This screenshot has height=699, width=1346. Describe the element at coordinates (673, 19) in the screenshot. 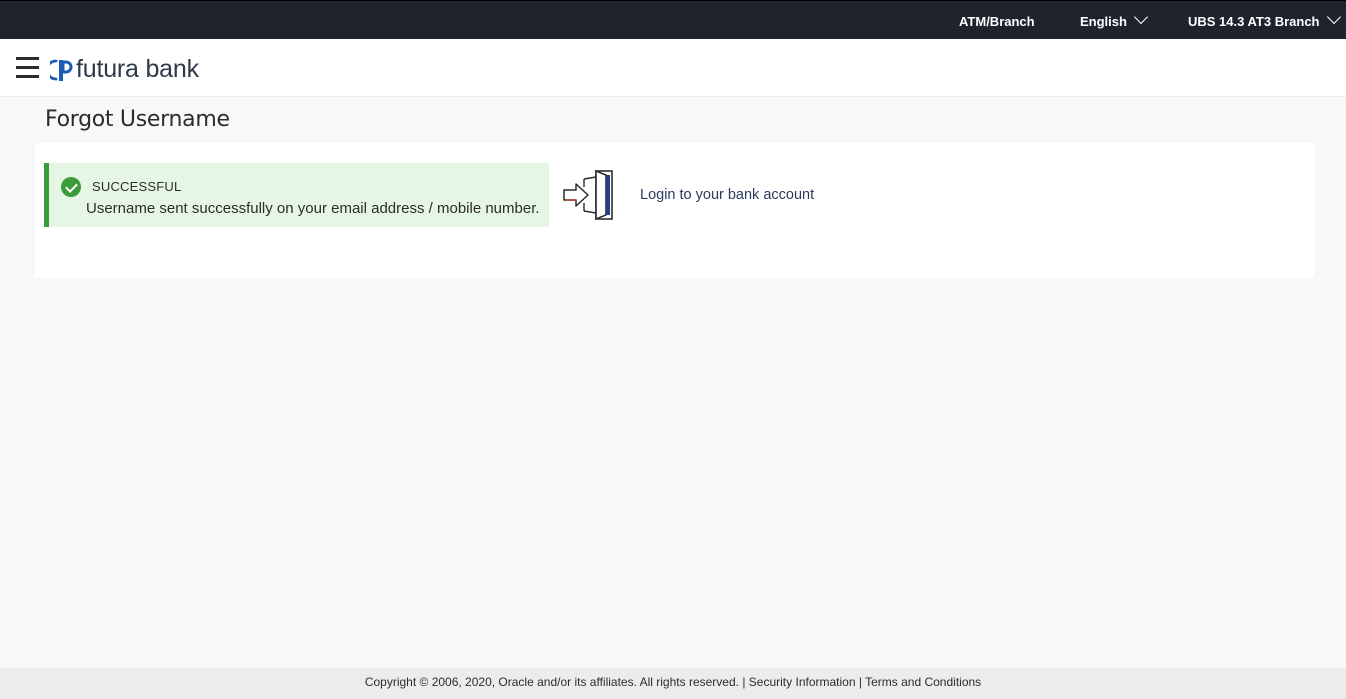

I see `top-bar: ATM/Branch English UBS 14.3 AT3 Branch` at that location.